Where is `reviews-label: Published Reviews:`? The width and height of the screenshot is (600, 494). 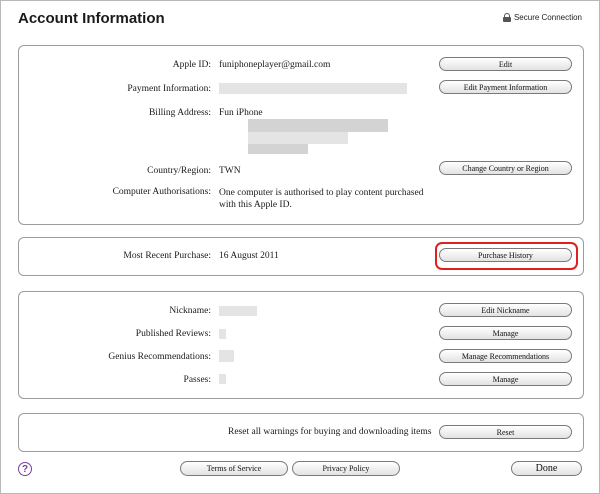
reviews-label: Published Reviews: is located at coordinates (173, 334).